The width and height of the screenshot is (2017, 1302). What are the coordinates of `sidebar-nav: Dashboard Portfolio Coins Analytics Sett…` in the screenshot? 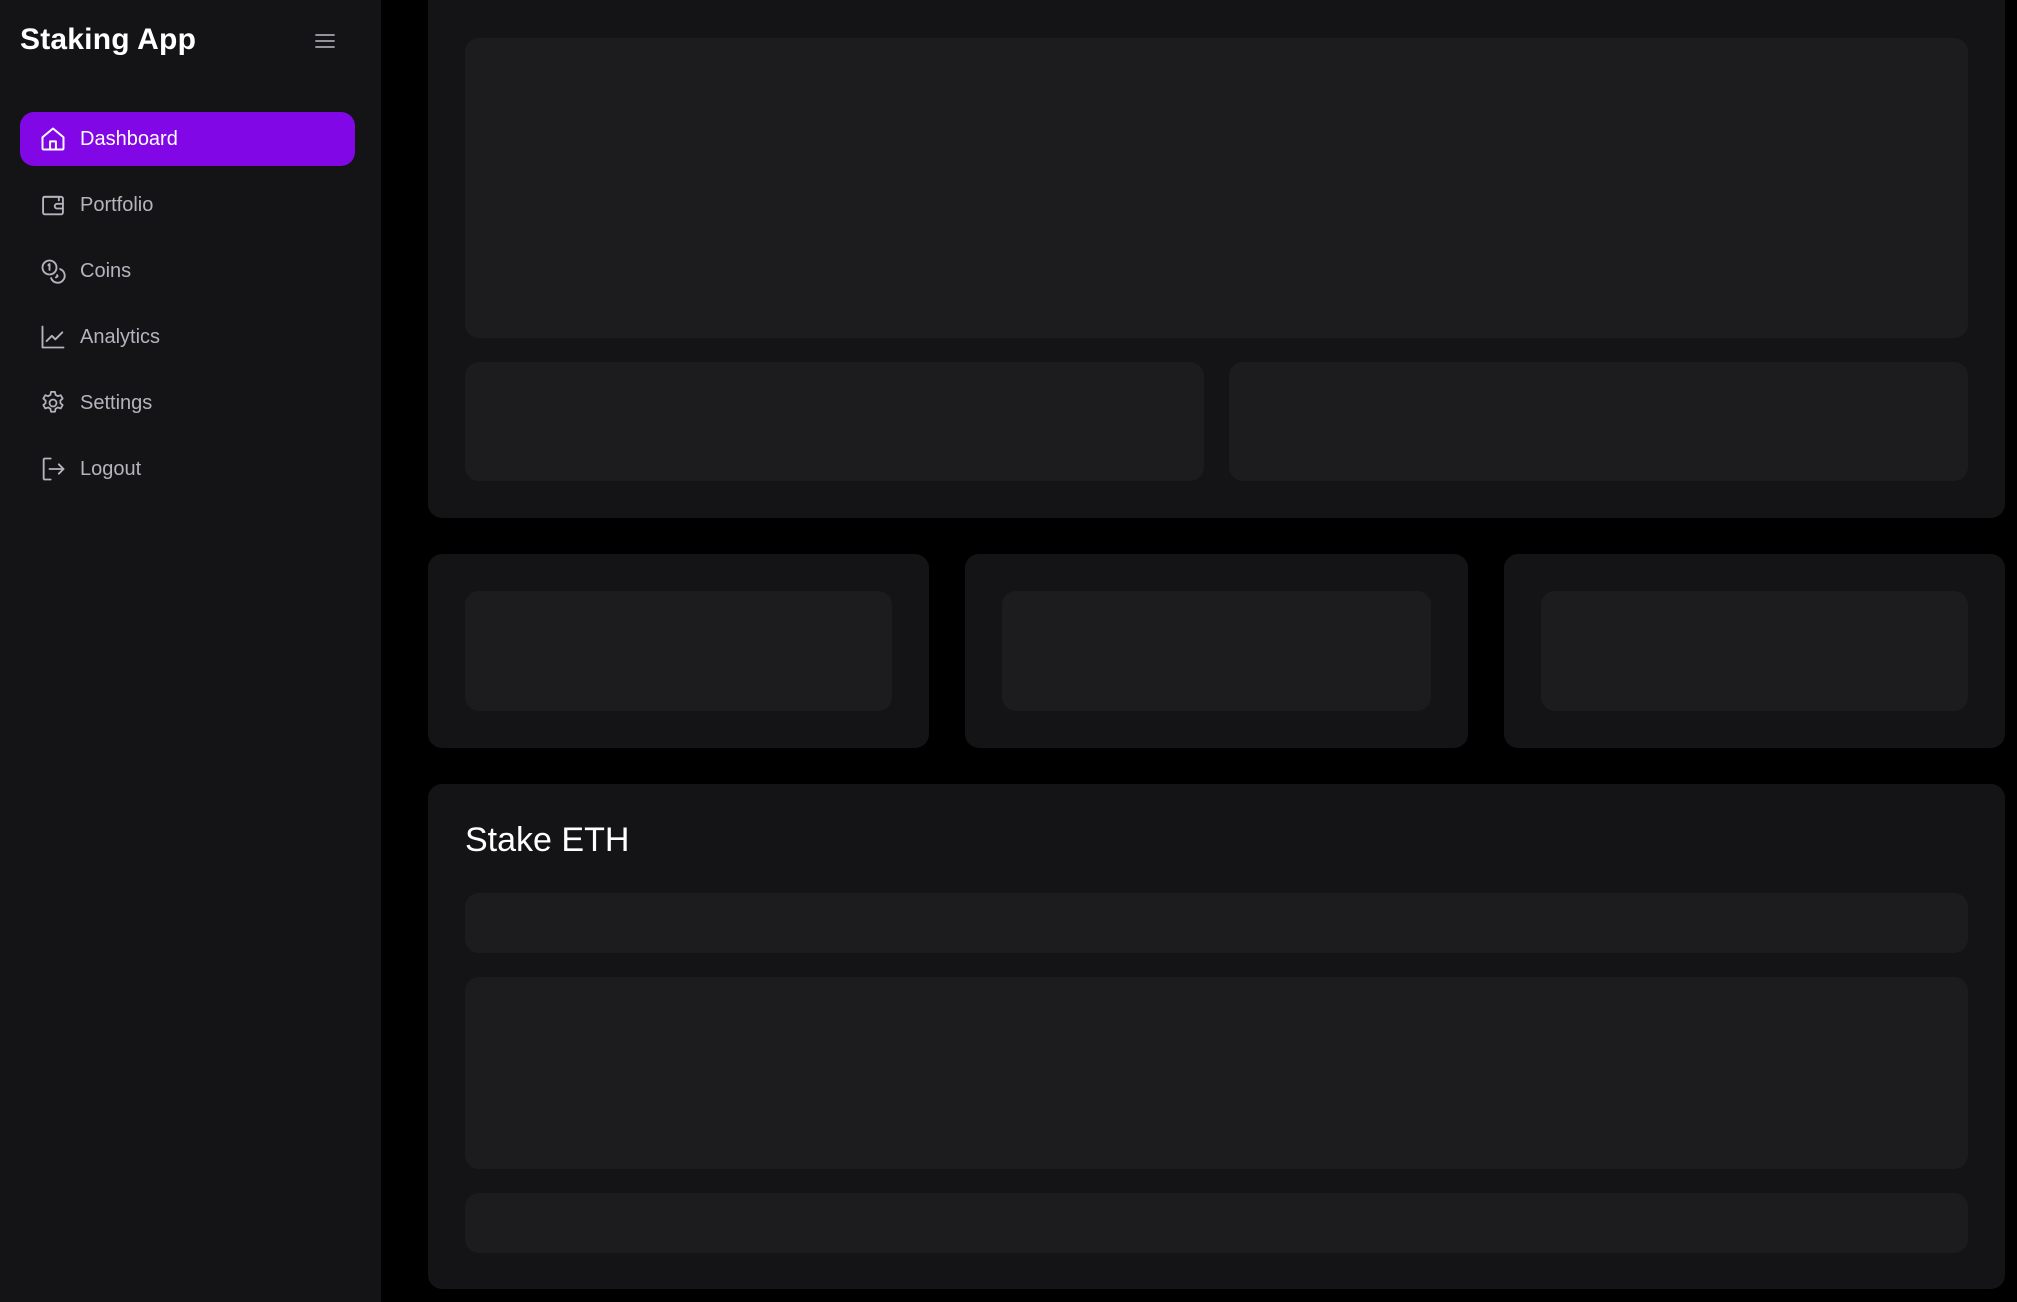 It's located at (187, 310).